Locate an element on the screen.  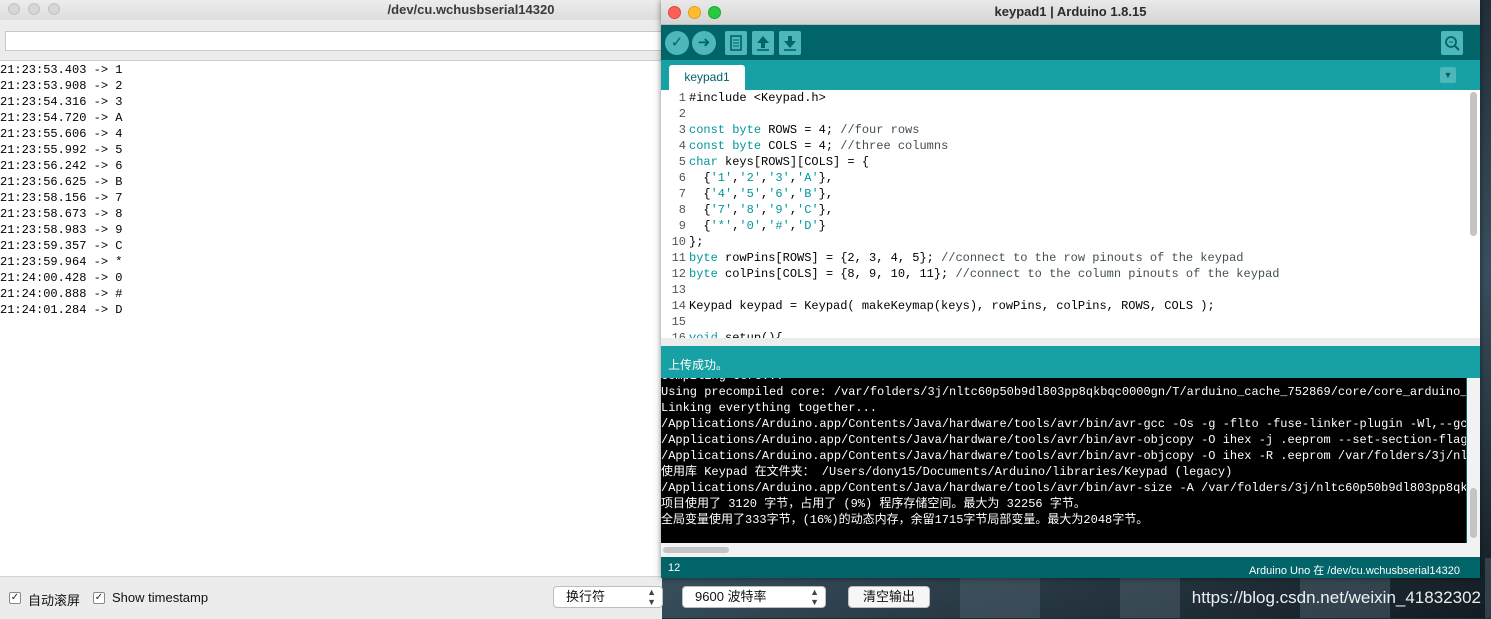
serial-output-line: 21:23:56.625 -> B is located at coordinates (61, 182).